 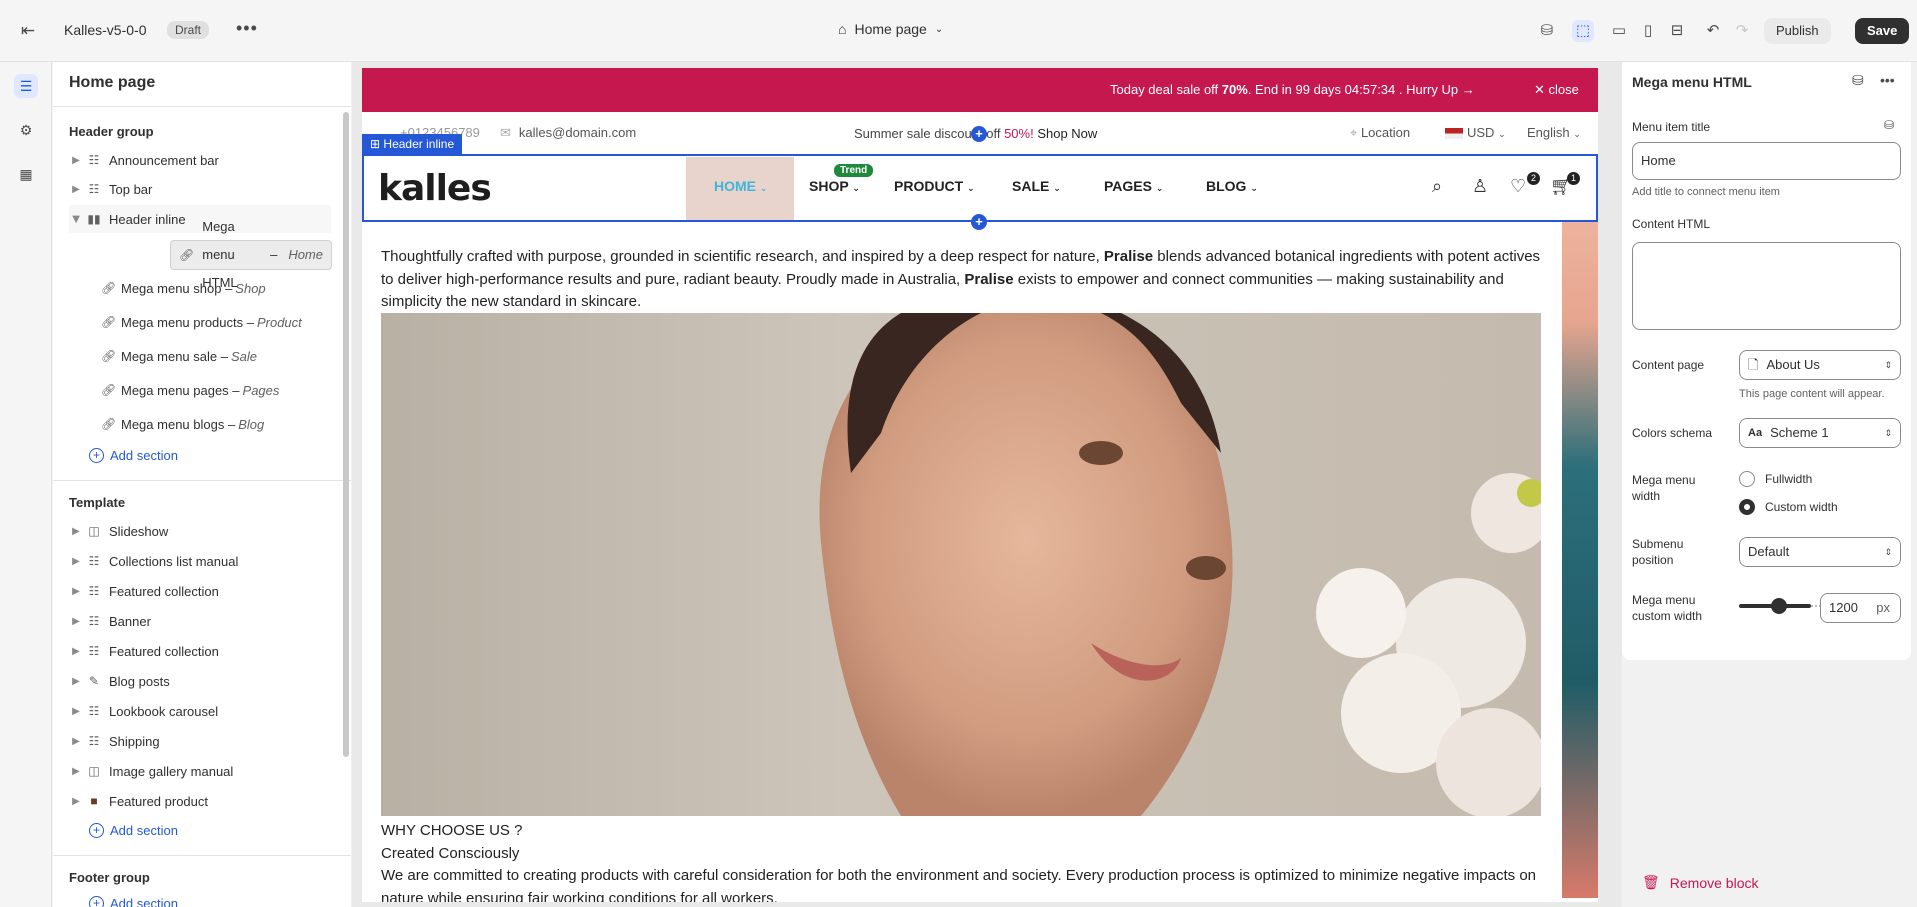 What do you see at coordinates (1133, 186) in the screenshot?
I see `nav-pages: PAGES ⌄` at bounding box center [1133, 186].